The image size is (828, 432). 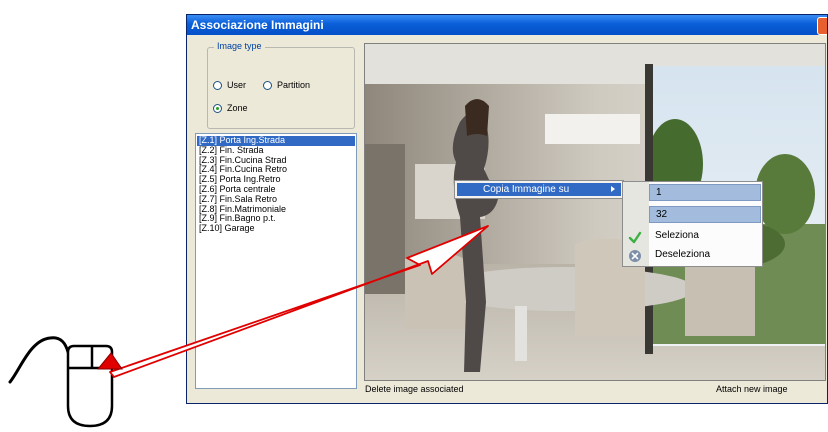 I want to click on close-button, so click(x=822, y=26).